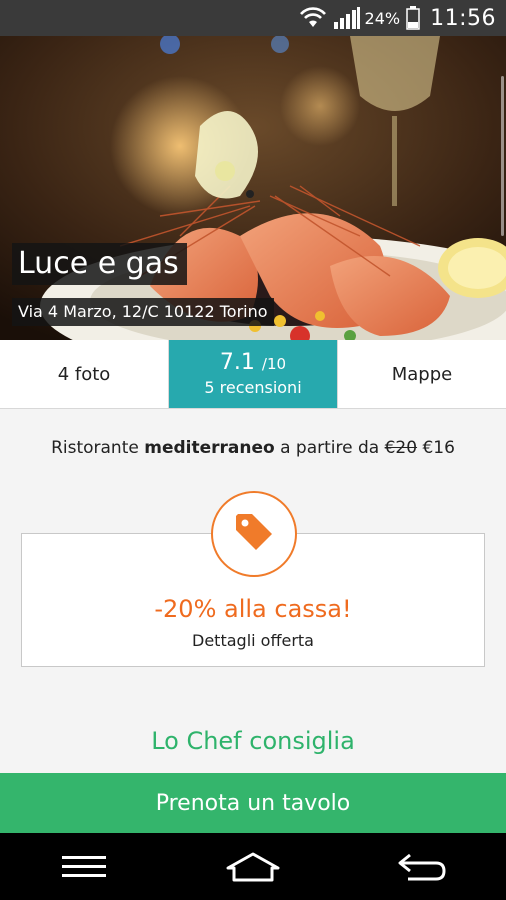  I want to click on tab-maps-label: Mappe, so click(422, 374).